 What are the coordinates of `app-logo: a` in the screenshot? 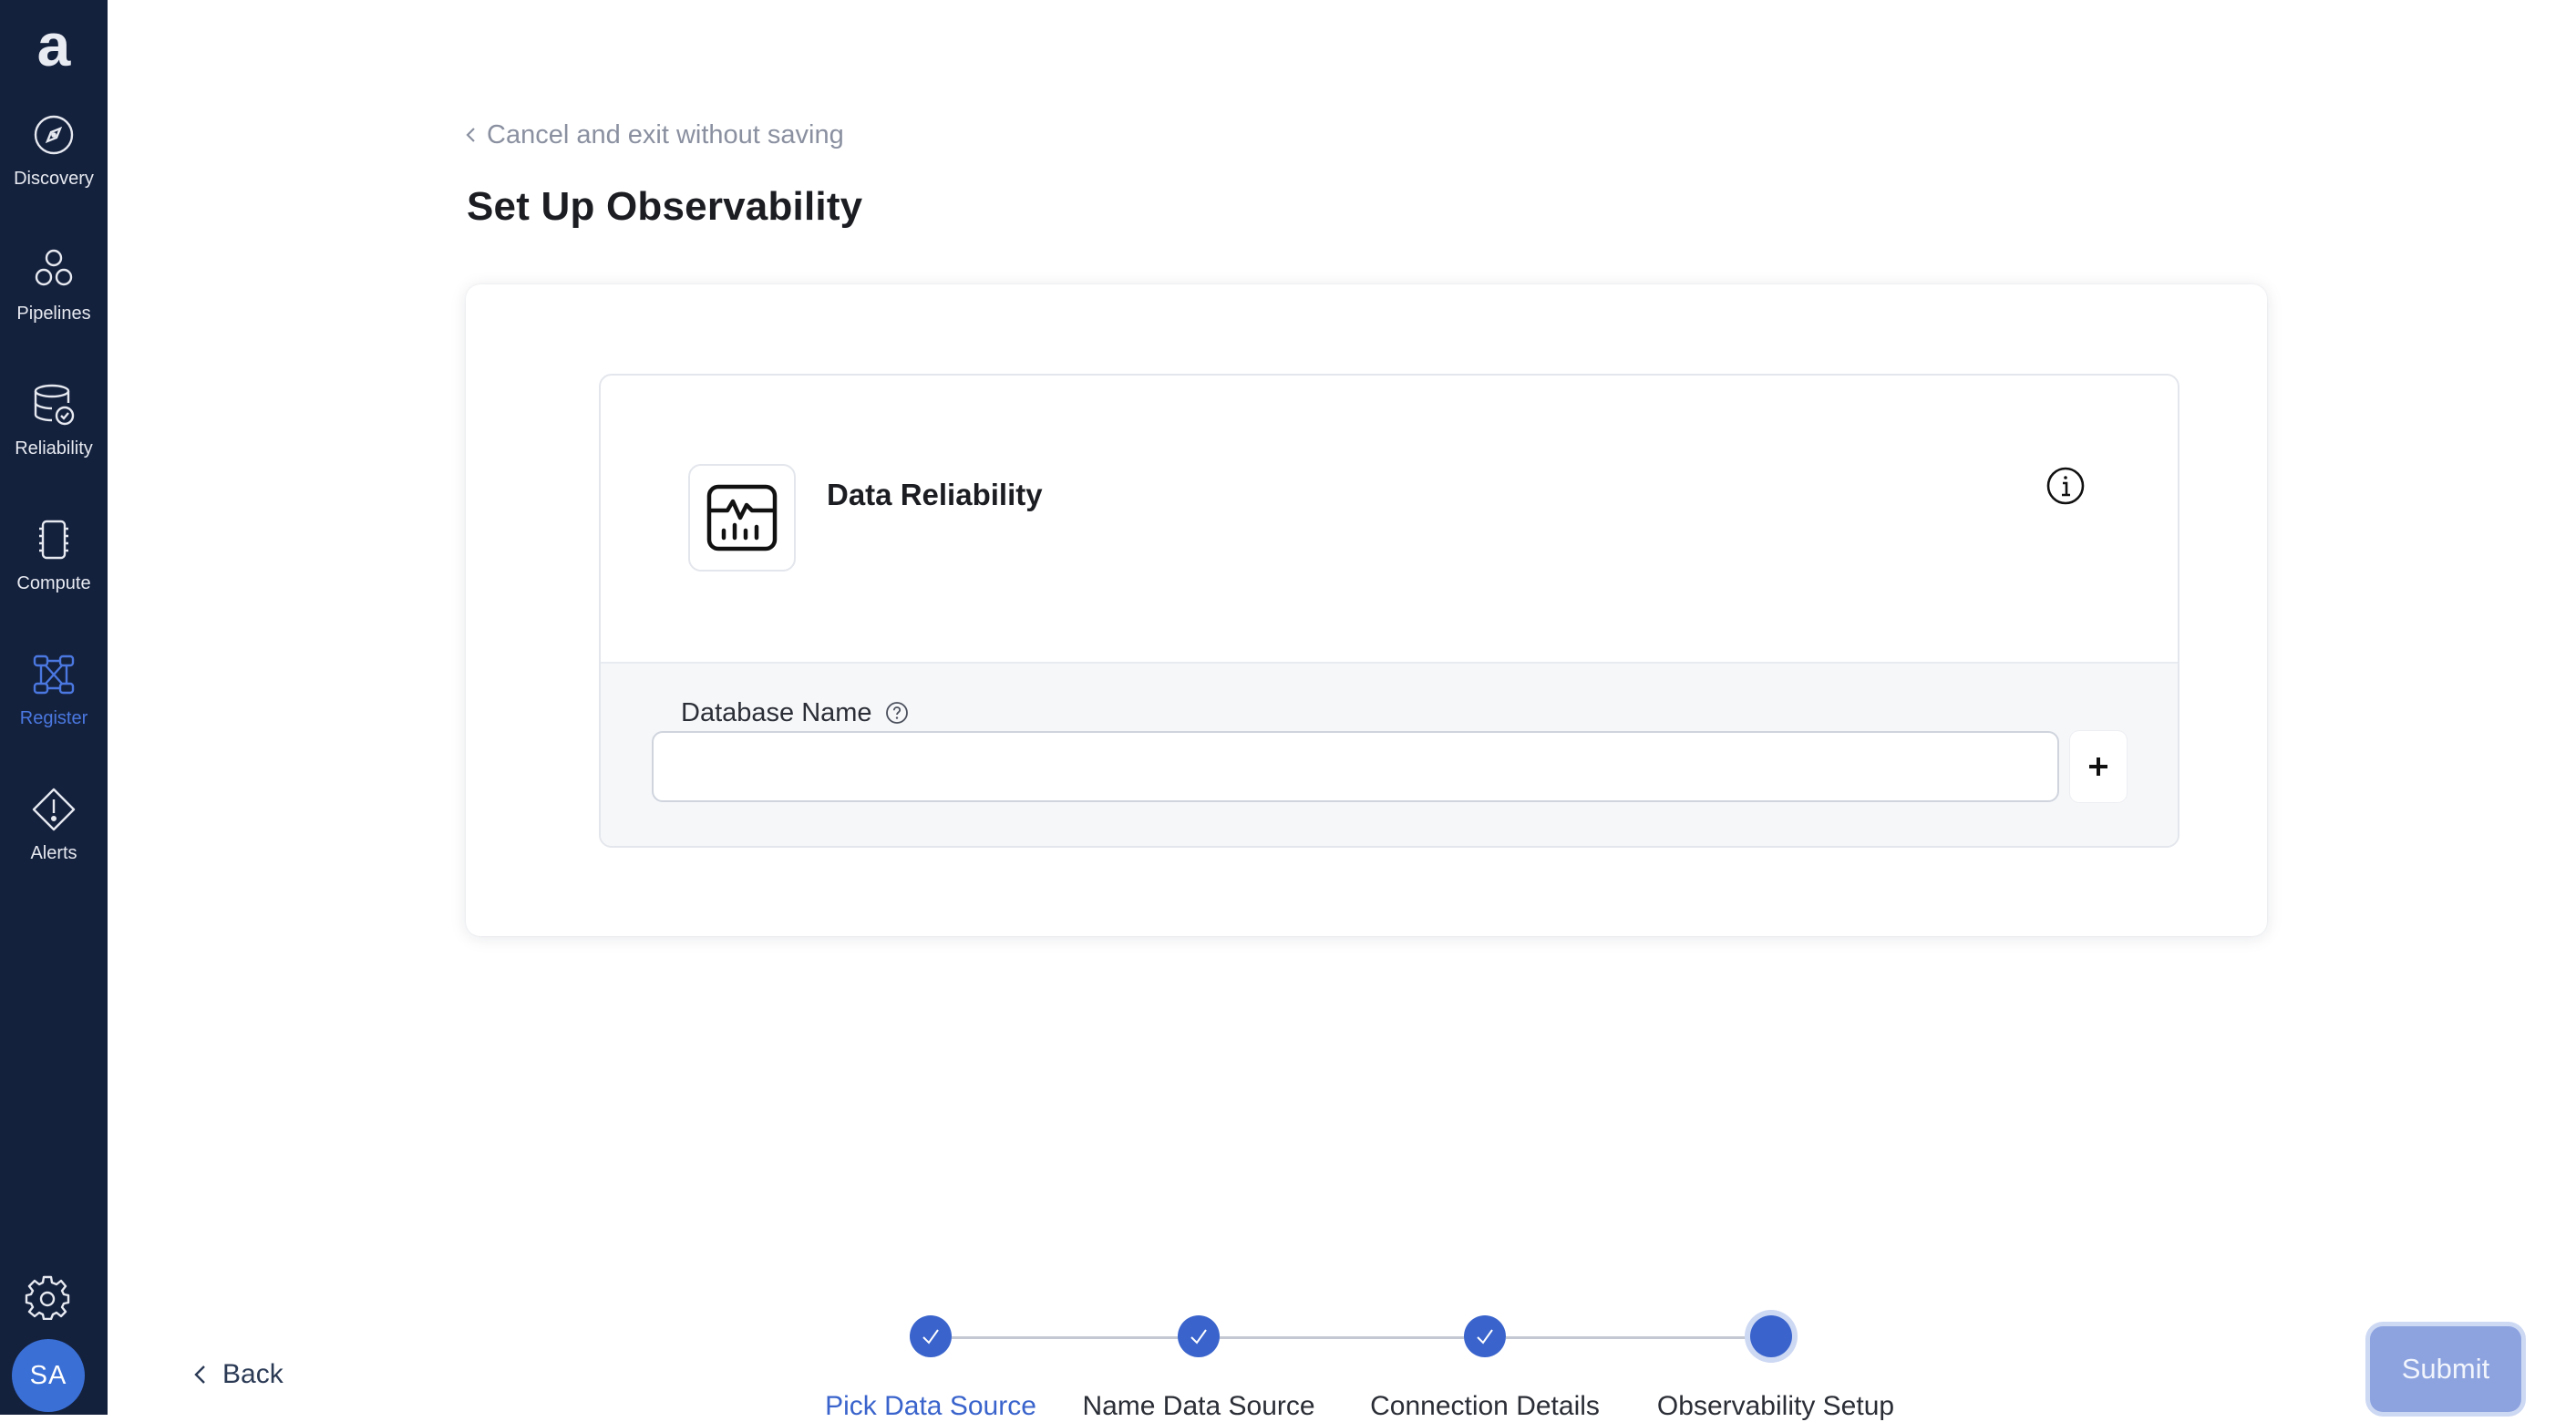 It's located at (54, 45).